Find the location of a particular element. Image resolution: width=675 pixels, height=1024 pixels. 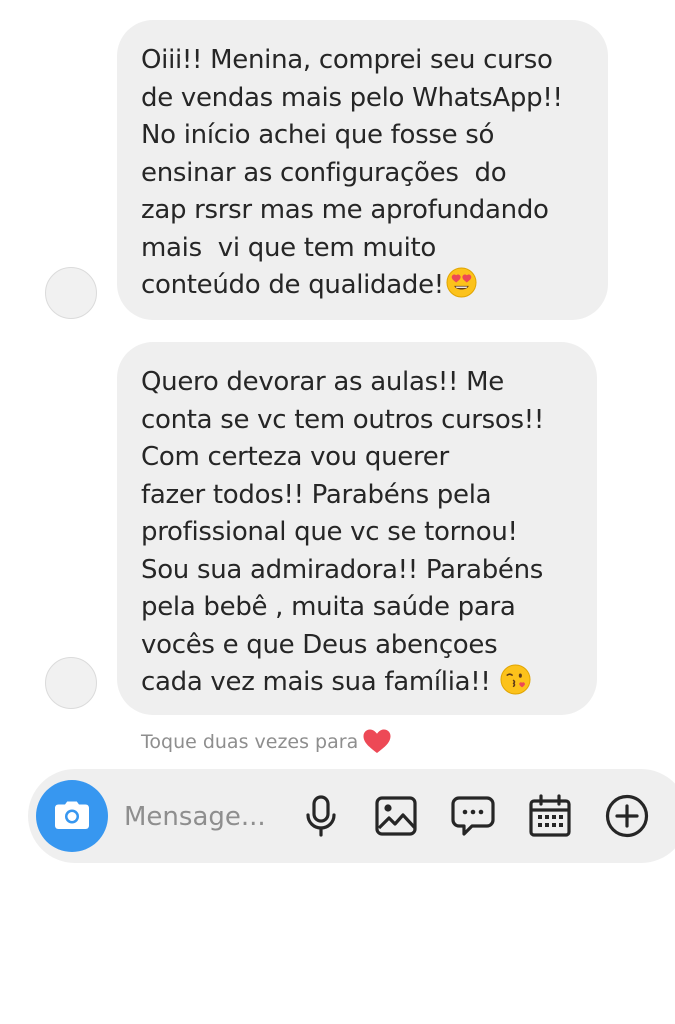

gallery-button is located at coordinates (396, 816).